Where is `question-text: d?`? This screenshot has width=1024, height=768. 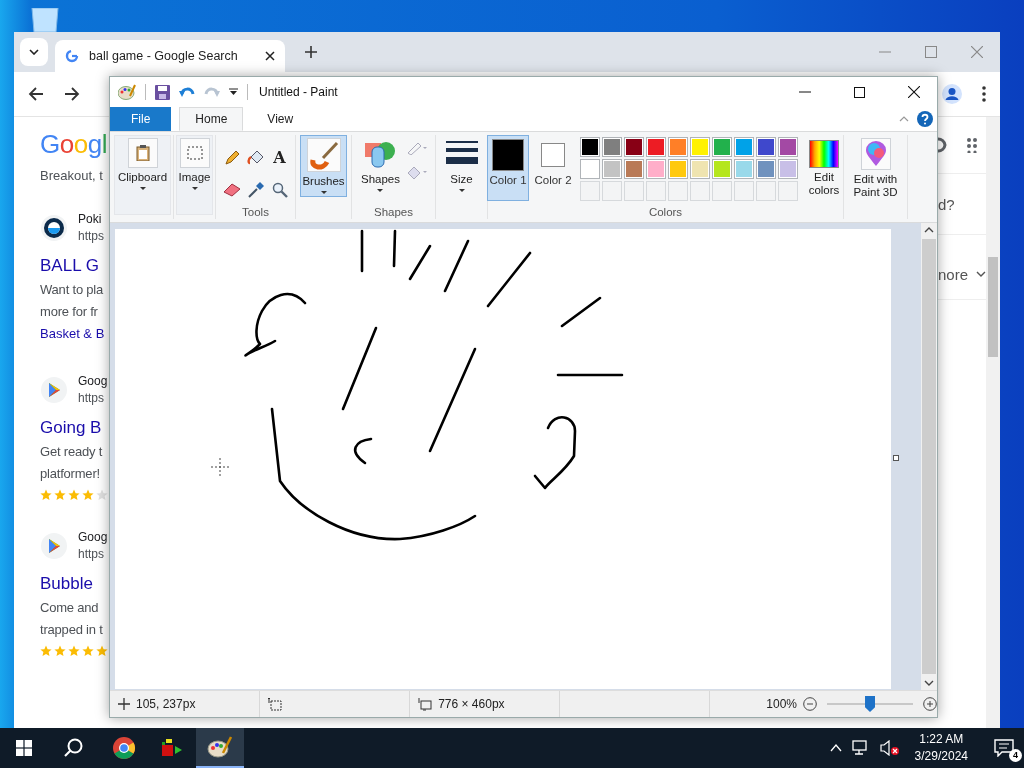 question-text: d? is located at coordinates (946, 204).